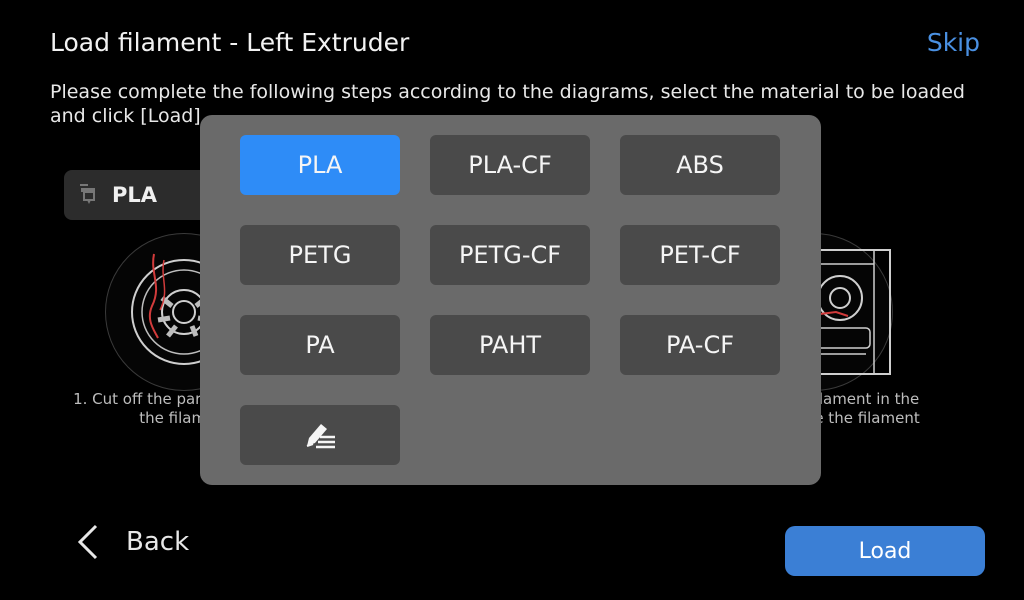 The height and width of the screenshot is (600, 1024). What do you see at coordinates (158, 542) in the screenshot?
I see `back-label: Back` at bounding box center [158, 542].